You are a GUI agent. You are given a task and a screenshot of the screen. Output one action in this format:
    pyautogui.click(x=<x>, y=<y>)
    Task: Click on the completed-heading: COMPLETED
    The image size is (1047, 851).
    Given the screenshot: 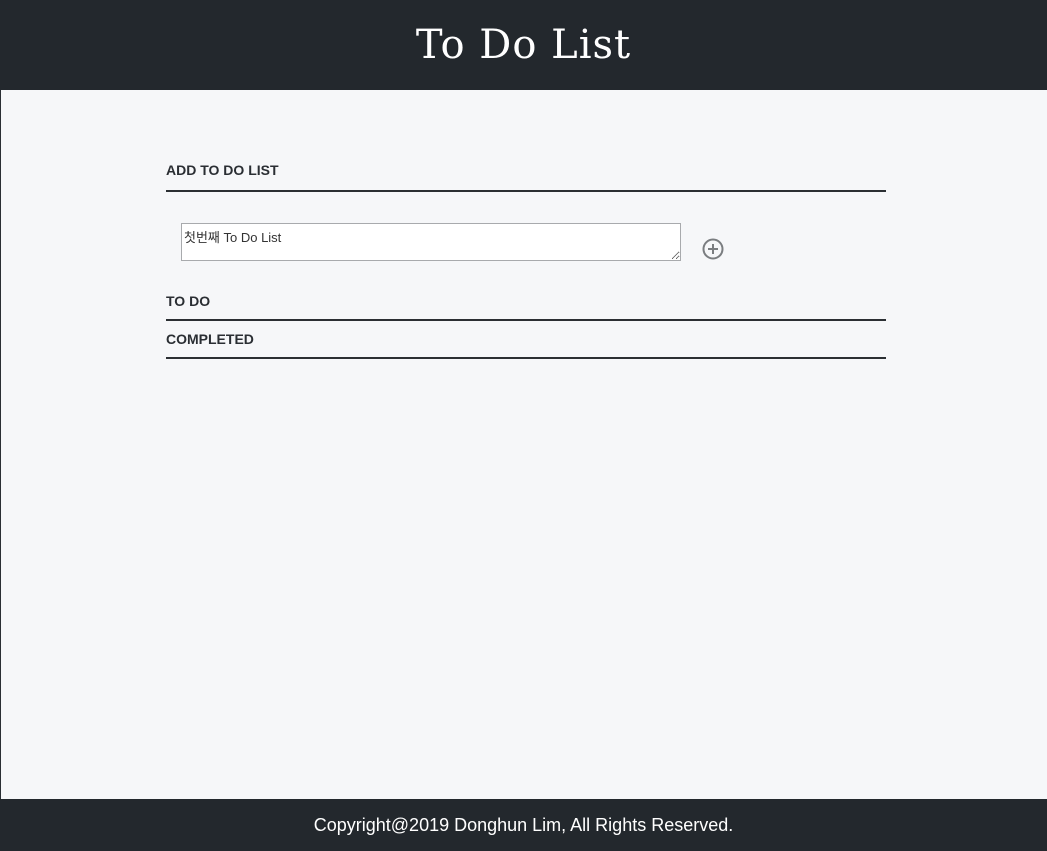 What is the action you would take?
    pyautogui.click(x=526, y=340)
    